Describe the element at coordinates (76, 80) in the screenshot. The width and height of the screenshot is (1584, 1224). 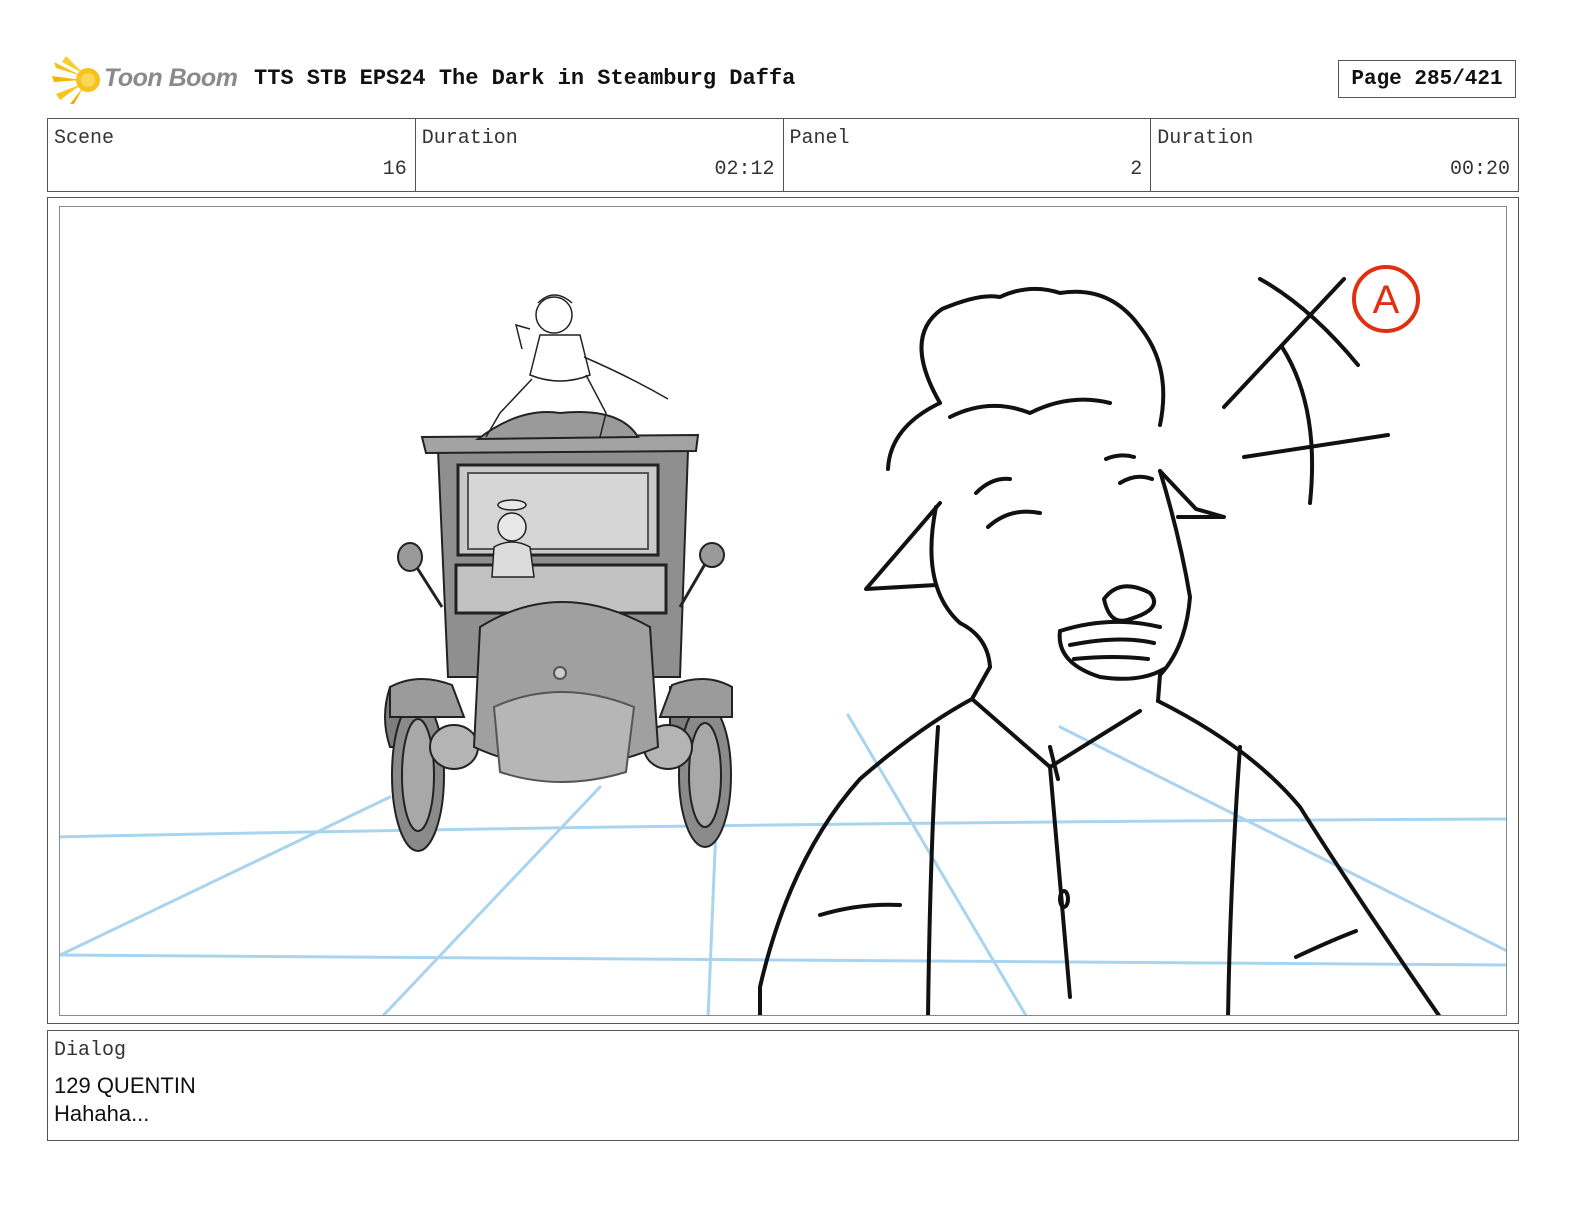
I see `starburst-icon` at that location.